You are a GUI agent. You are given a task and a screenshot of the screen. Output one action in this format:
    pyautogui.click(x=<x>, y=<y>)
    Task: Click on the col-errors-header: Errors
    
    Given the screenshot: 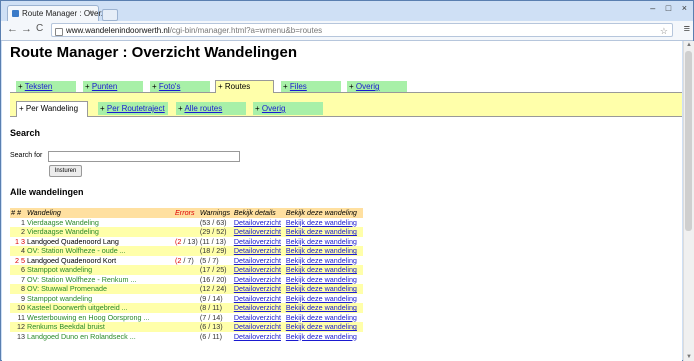 What is the action you would take?
    pyautogui.click(x=185, y=212)
    